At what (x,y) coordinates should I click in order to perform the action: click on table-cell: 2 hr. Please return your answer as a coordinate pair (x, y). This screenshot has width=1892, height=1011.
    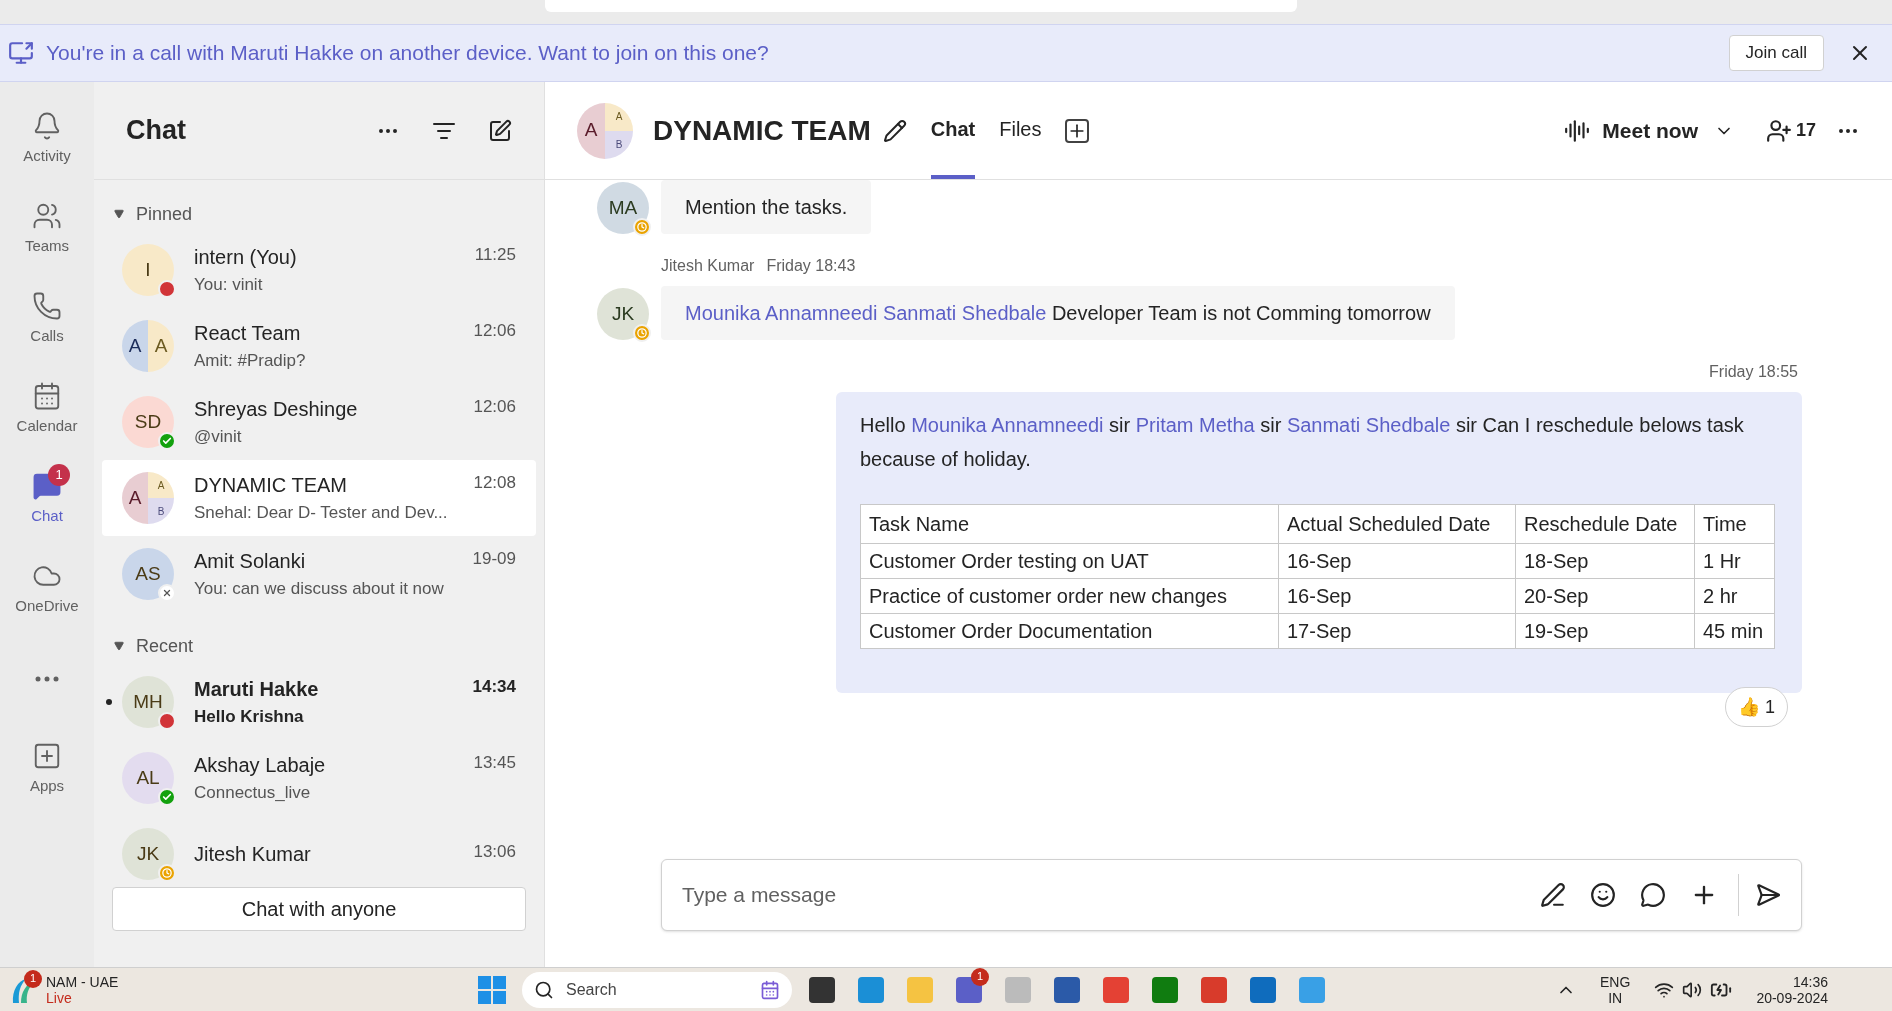
    Looking at the image, I should click on (1734, 596).